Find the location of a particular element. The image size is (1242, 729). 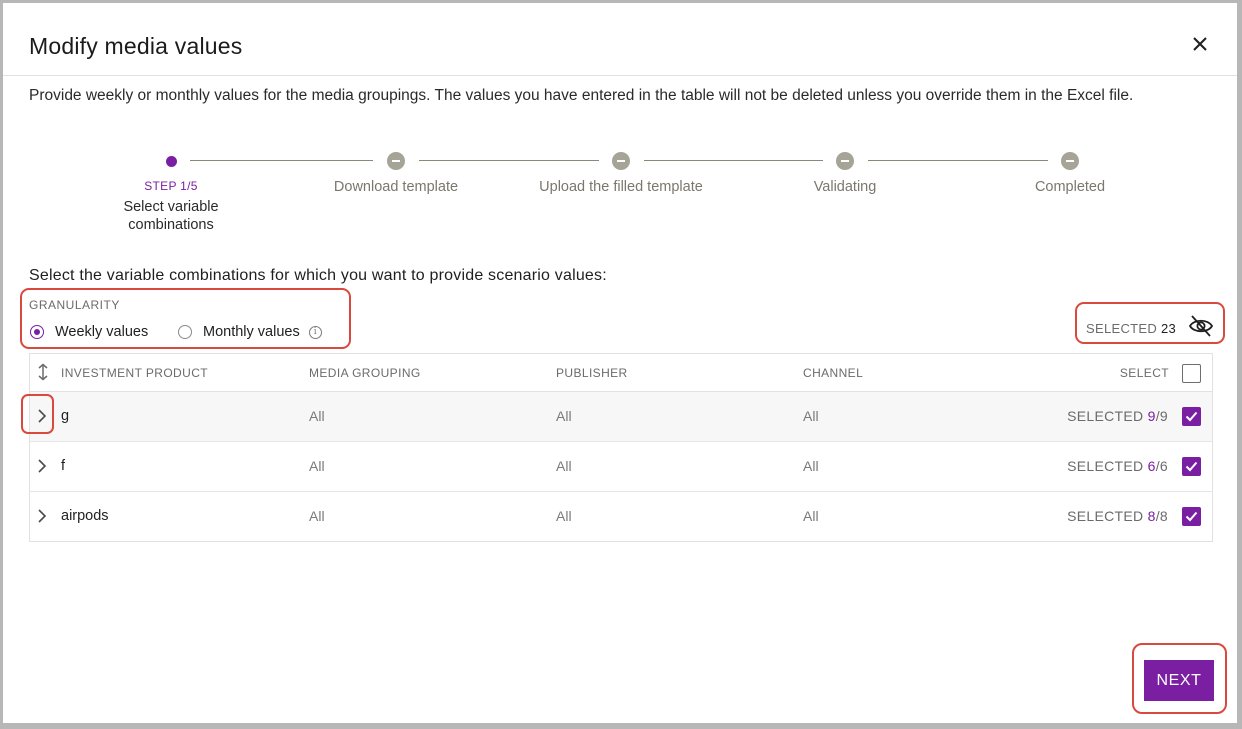

row-selection-count: SELECTED 8/8 is located at coordinates (1117, 516).